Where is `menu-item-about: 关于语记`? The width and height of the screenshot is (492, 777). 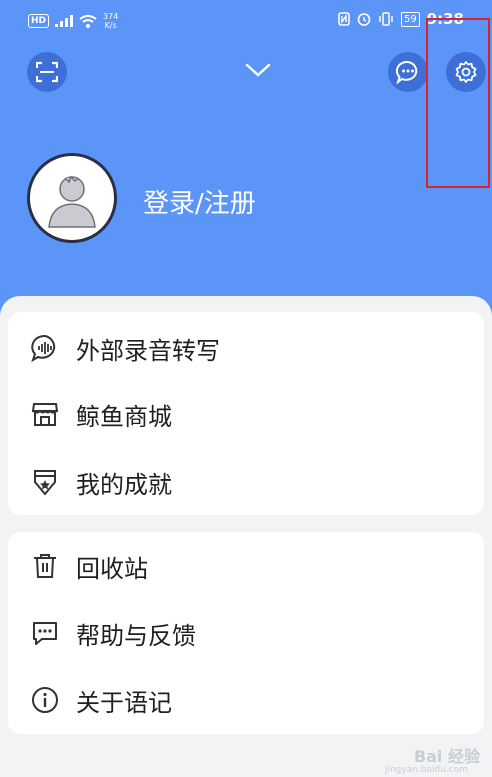
menu-item-about: 关于语记 is located at coordinates (101, 700).